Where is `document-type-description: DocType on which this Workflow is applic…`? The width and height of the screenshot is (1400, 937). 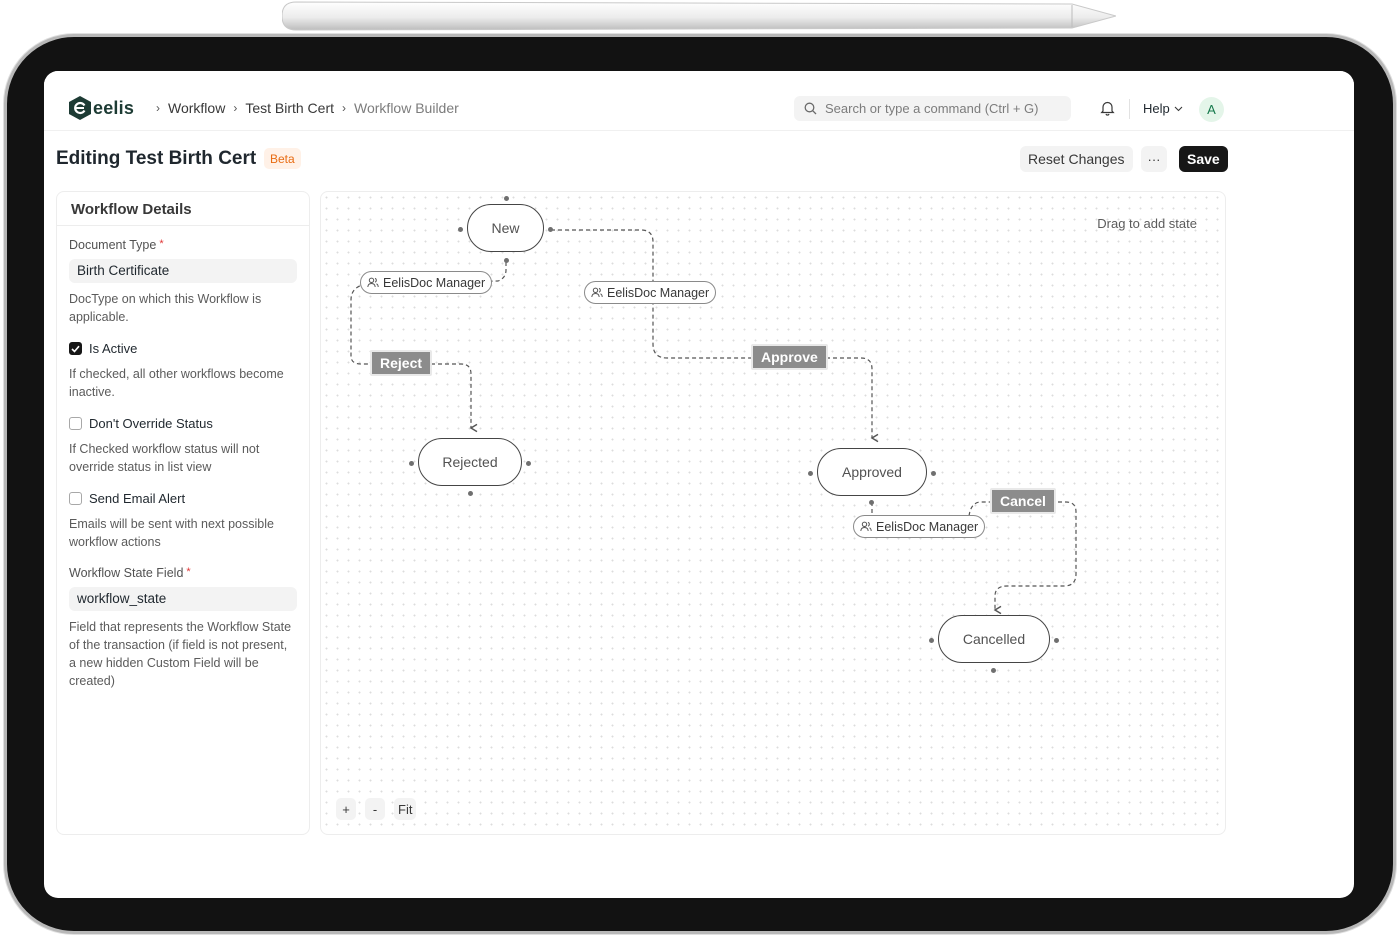
document-type-description: DocType on which this Workflow is applic… is located at coordinates (165, 308).